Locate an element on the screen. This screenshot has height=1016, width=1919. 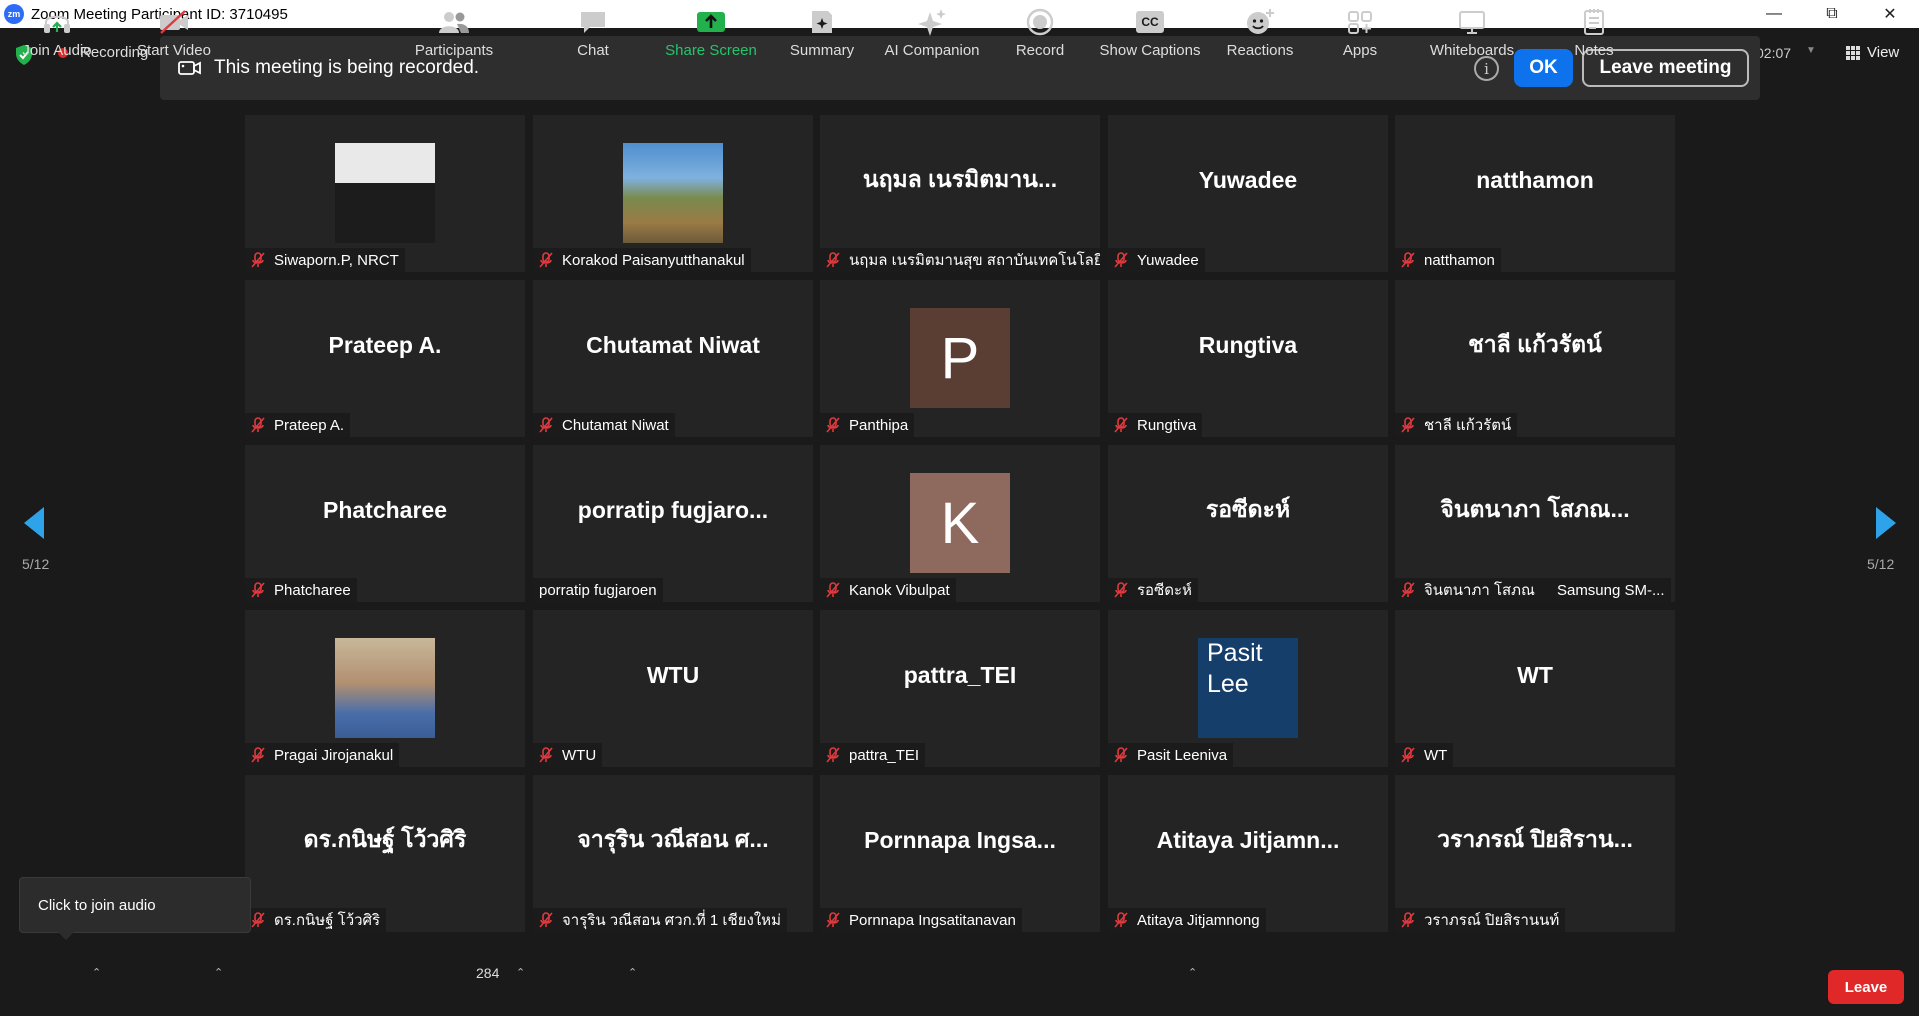
timer-chevron-icon: ▼ is located at coordinates (1811, 50).